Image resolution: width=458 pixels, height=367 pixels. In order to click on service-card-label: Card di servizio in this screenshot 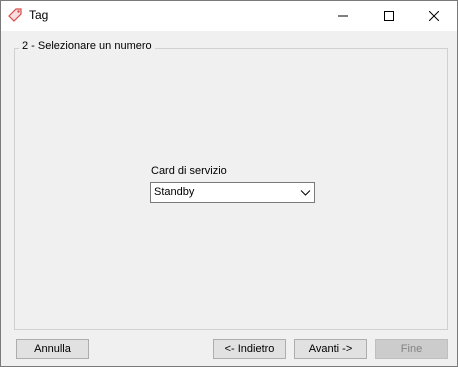, I will do `click(189, 171)`.